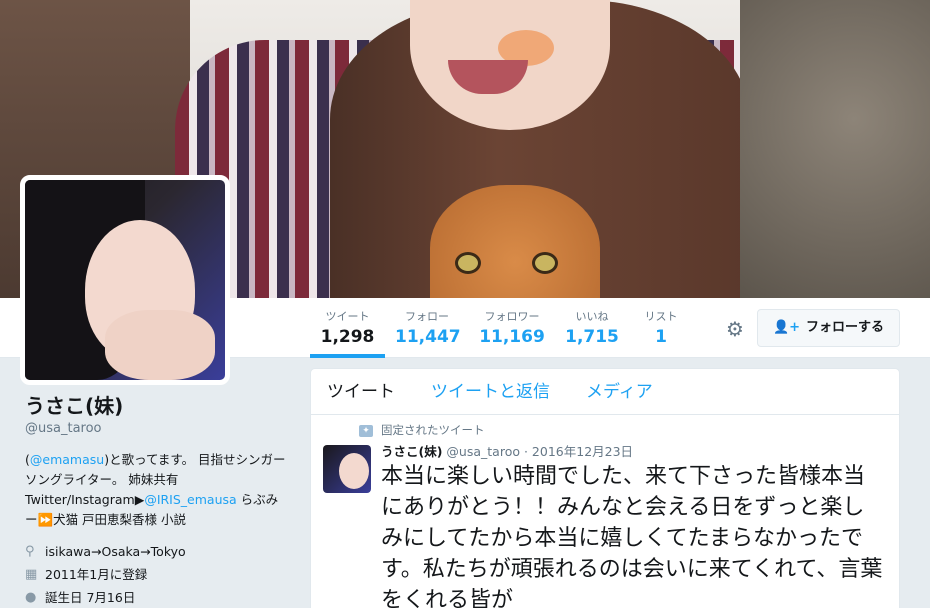  I want to click on profile-birthday: 誕生日 7月16日, so click(90, 597).